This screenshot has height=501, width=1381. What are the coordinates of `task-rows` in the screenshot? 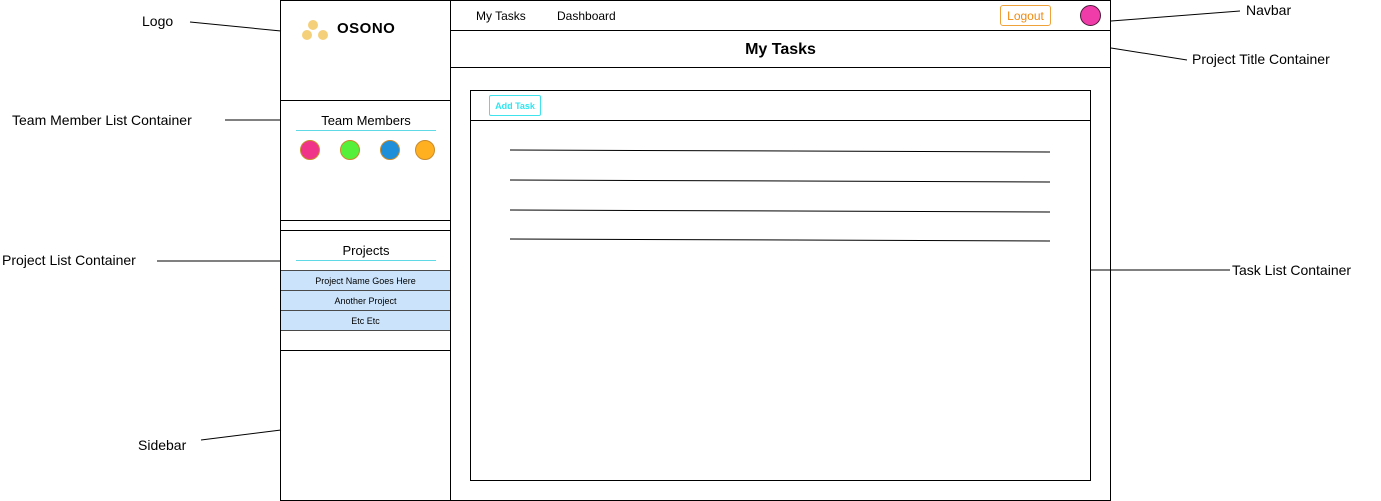 It's located at (780, 195).